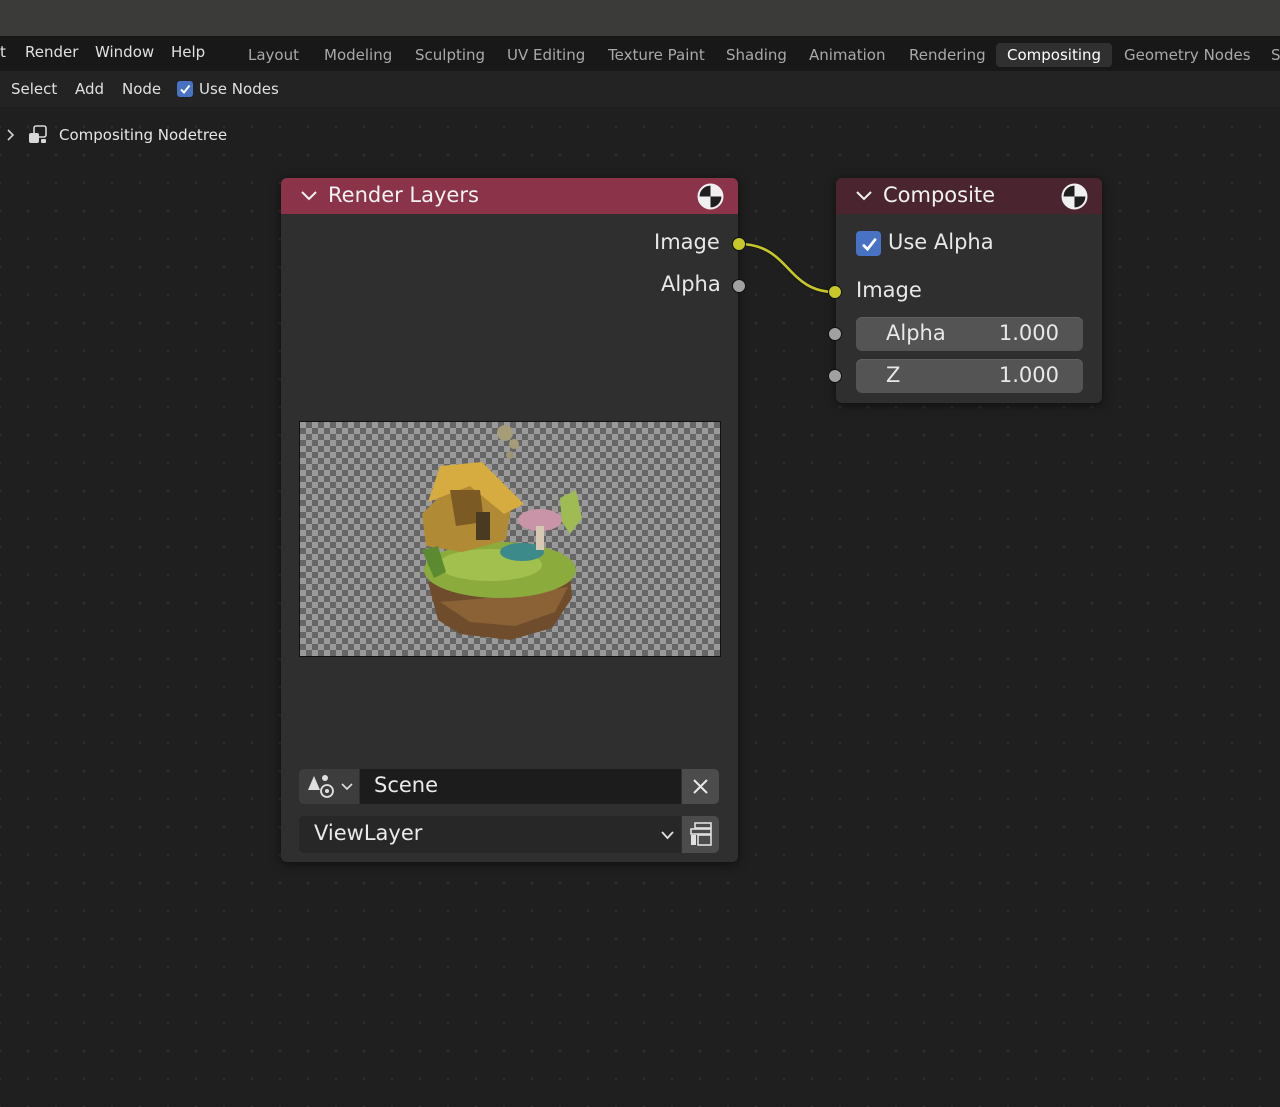 This screenshot has height=1107, width=1280. Describe the element at coordinates (347, 787) in the screenshot. I see `chevron-down-icon` at that location.